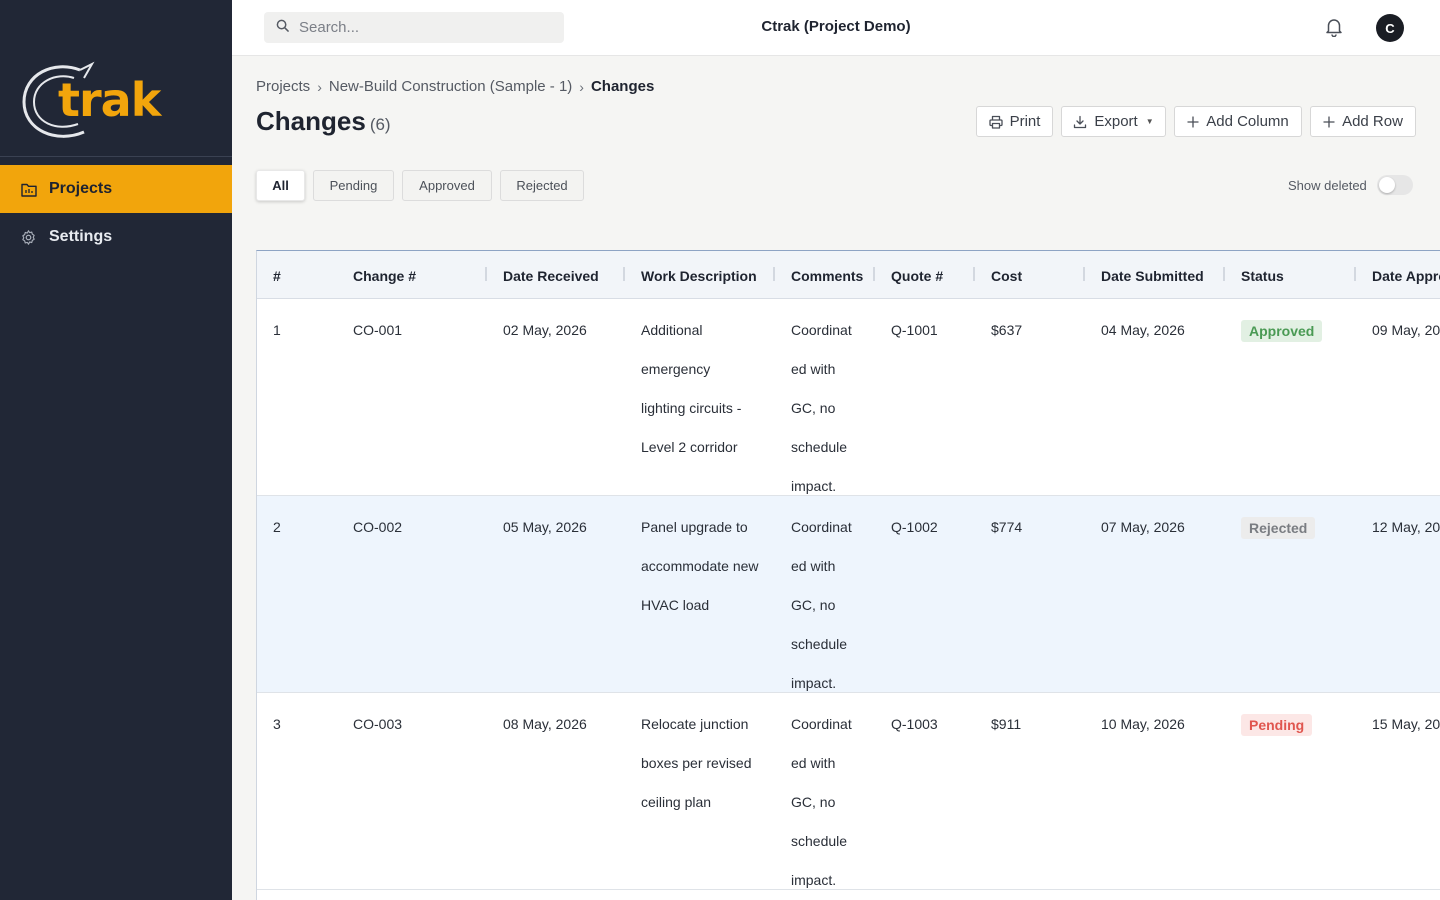 The image size is (1440, 900). What do you see at coordinates (447, 185) in the screenshot?
I see `filter-tab-approved: Approved` at bounding box center [447, 185].